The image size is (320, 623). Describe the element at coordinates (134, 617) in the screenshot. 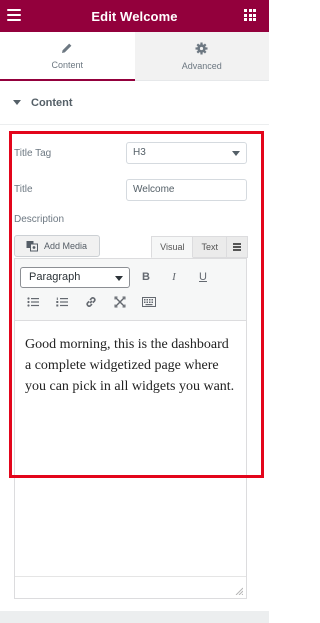

I see `panel-footer` at that location.